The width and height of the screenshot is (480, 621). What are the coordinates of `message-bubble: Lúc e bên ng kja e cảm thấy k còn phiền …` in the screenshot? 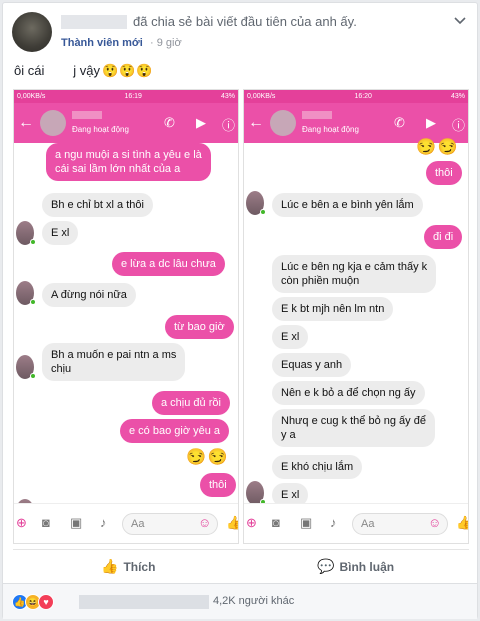 It's located at (354, 274).